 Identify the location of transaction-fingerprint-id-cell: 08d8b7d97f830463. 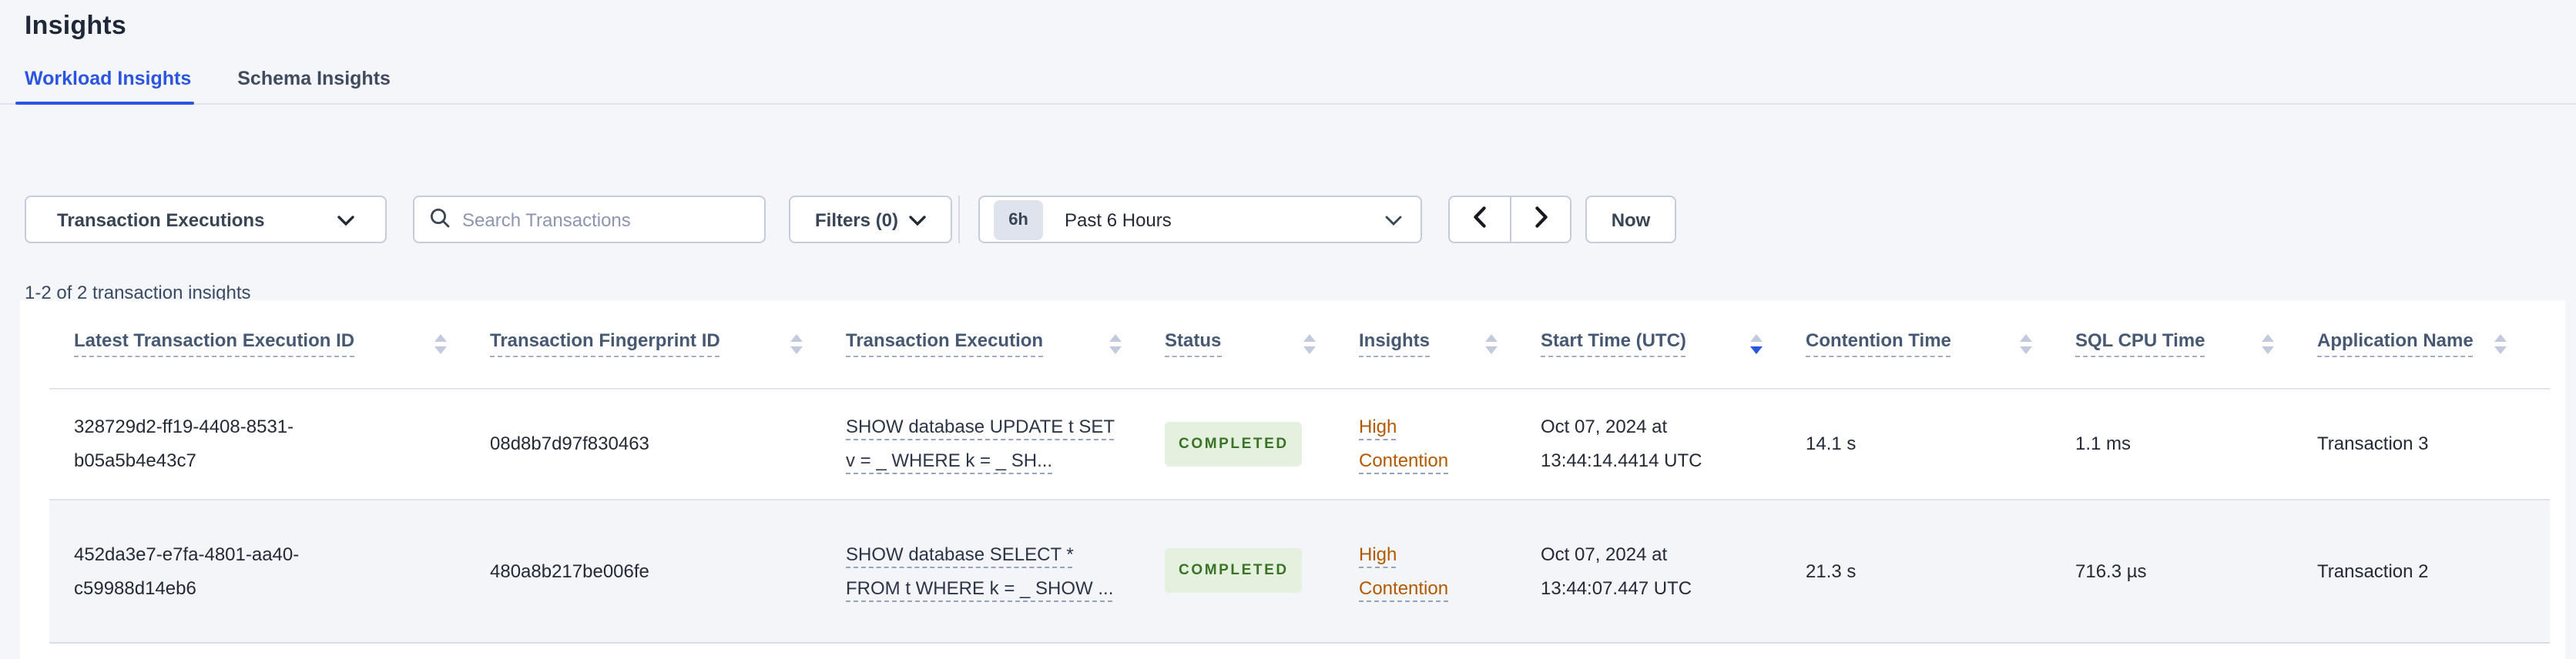
(569, 443).